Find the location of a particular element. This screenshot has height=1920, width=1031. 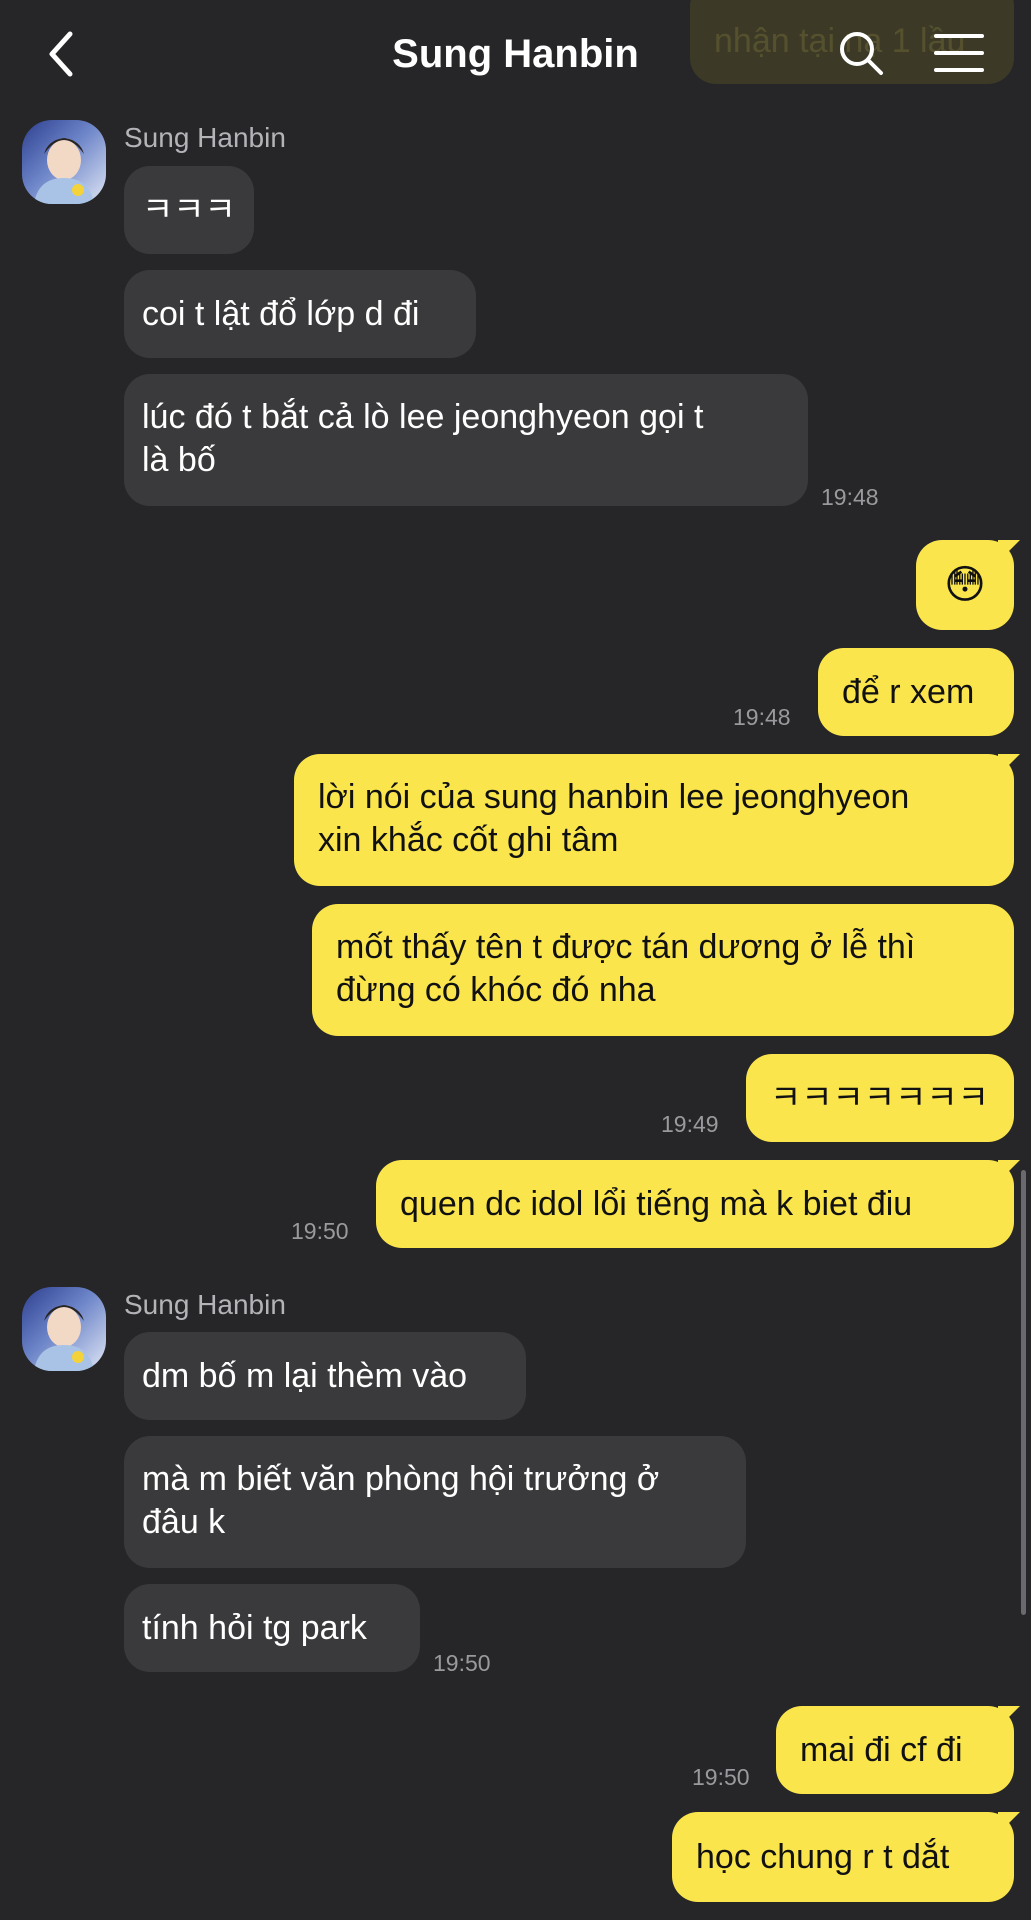

message-bubble: 😳 is located at coordinates (968, 585).